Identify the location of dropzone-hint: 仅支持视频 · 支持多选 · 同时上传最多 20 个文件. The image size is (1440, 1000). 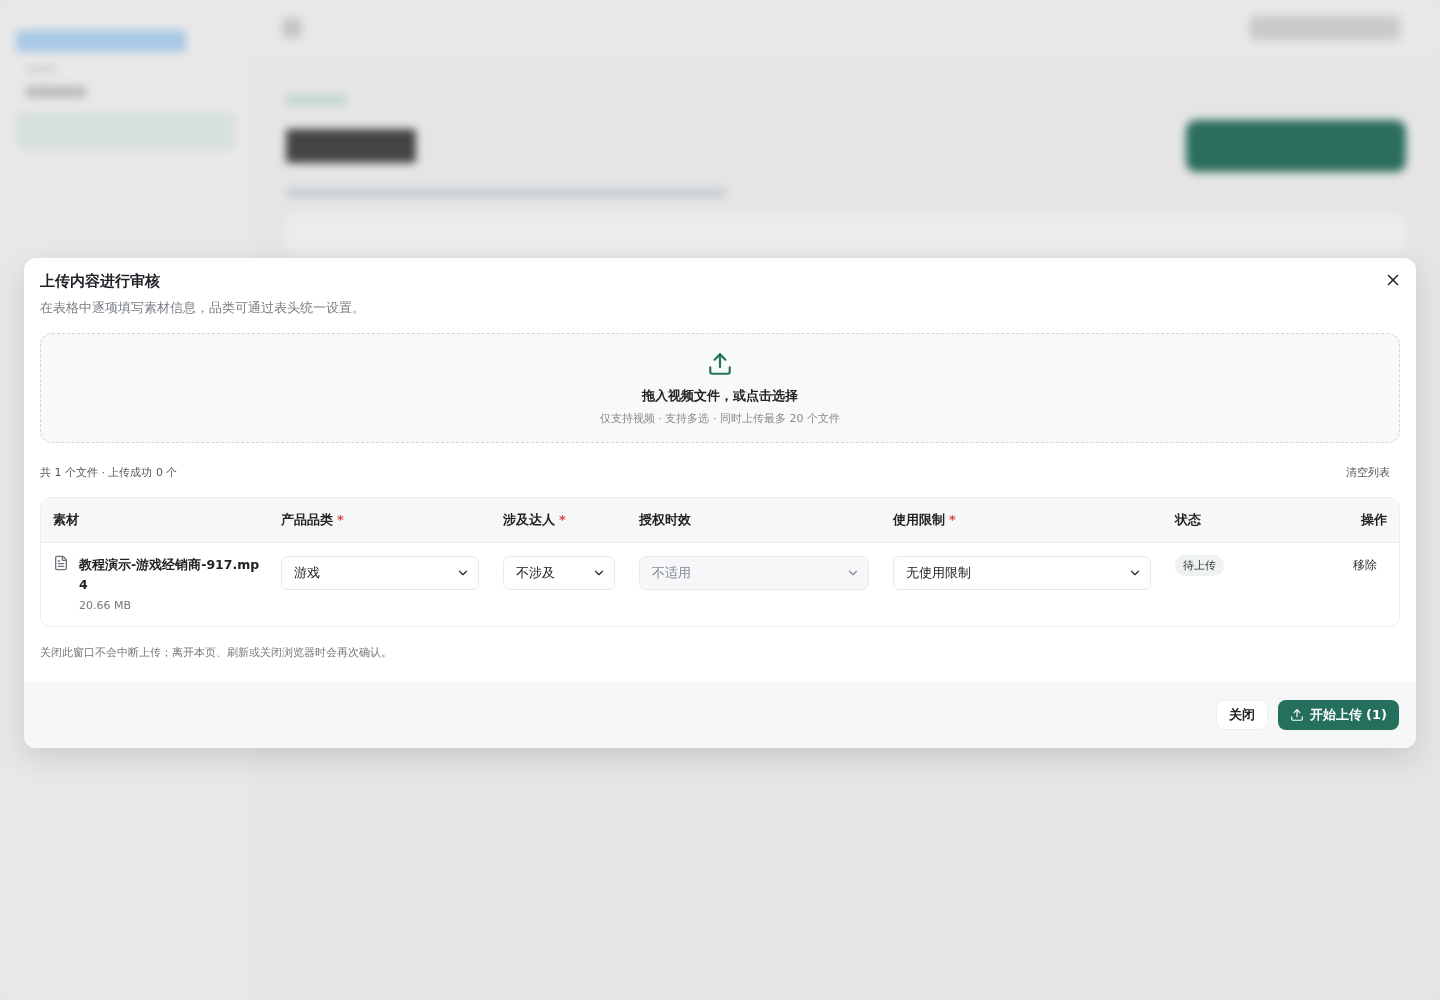
(720, 418).